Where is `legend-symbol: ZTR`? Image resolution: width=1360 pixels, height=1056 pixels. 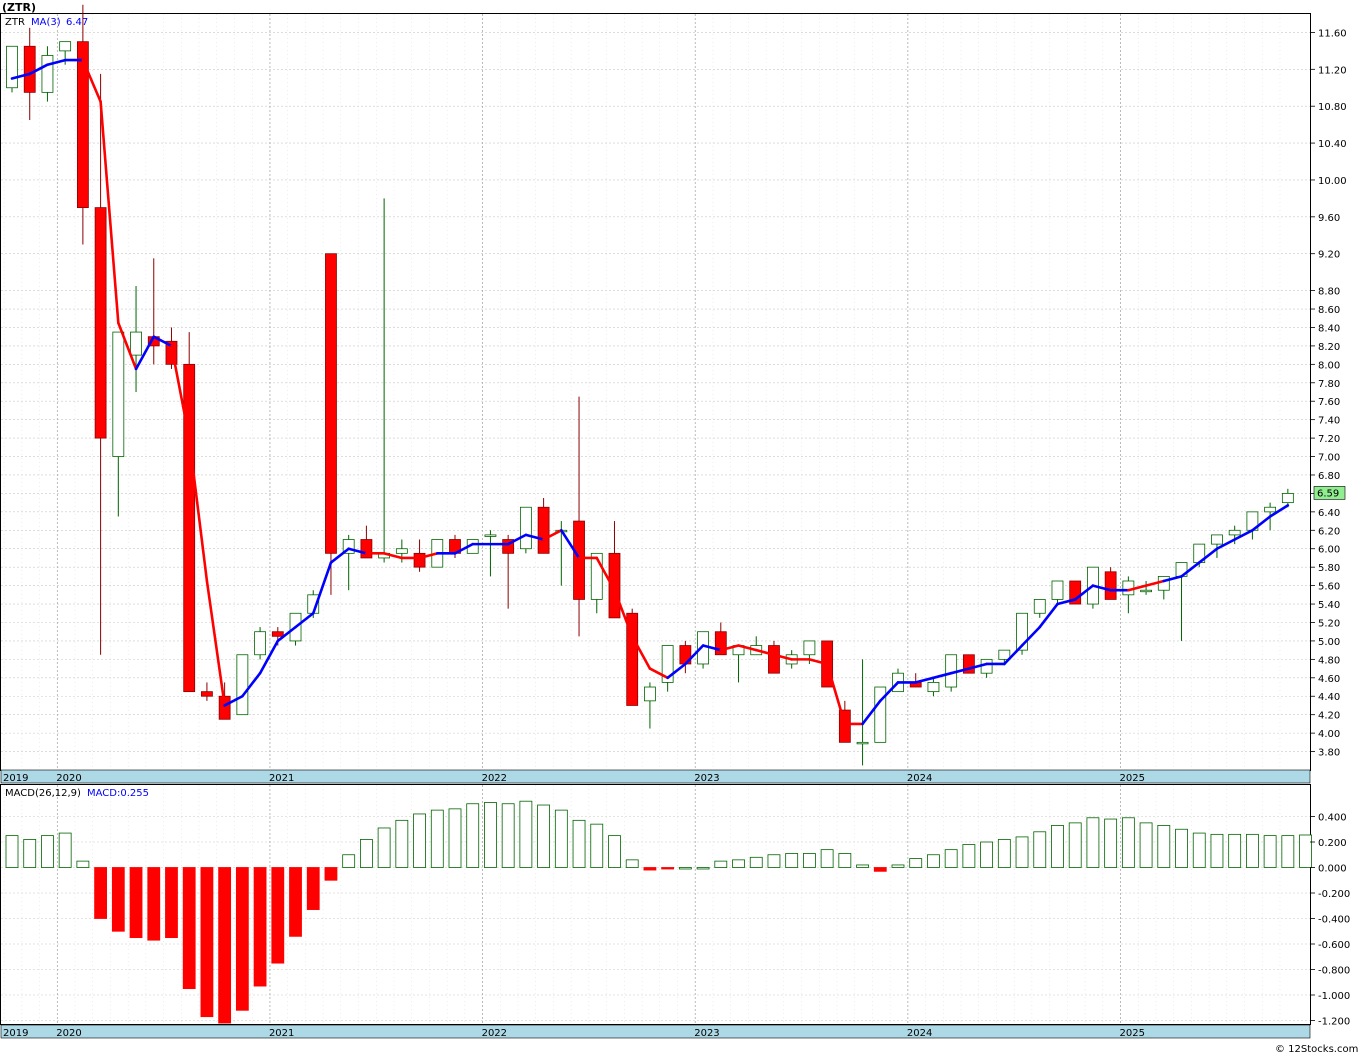
legend-symbol: ZTR is located at coordinates (15, 22).